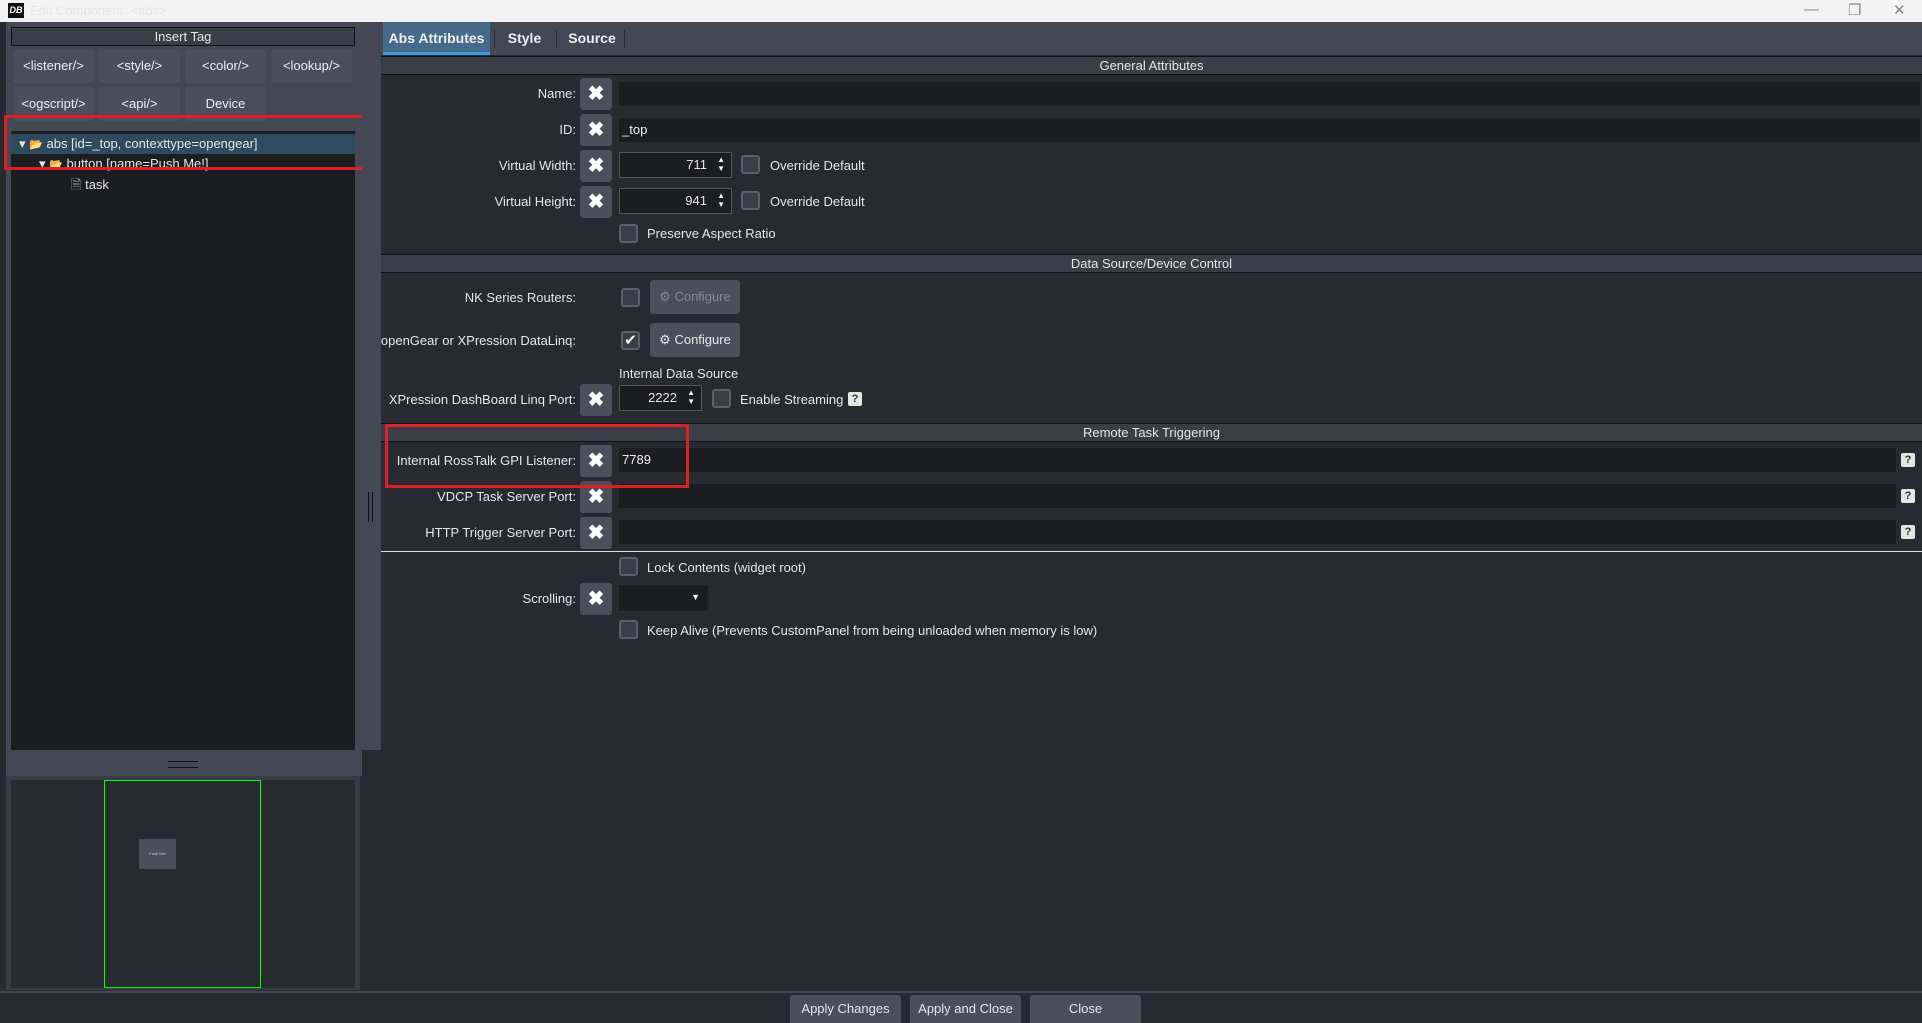 Image resolution: width=1922 pixels, height=1023 pixels. Describe the element at coordinates (596, 130) in the screenshot. I see `clear-id-button: ✖` at that location.